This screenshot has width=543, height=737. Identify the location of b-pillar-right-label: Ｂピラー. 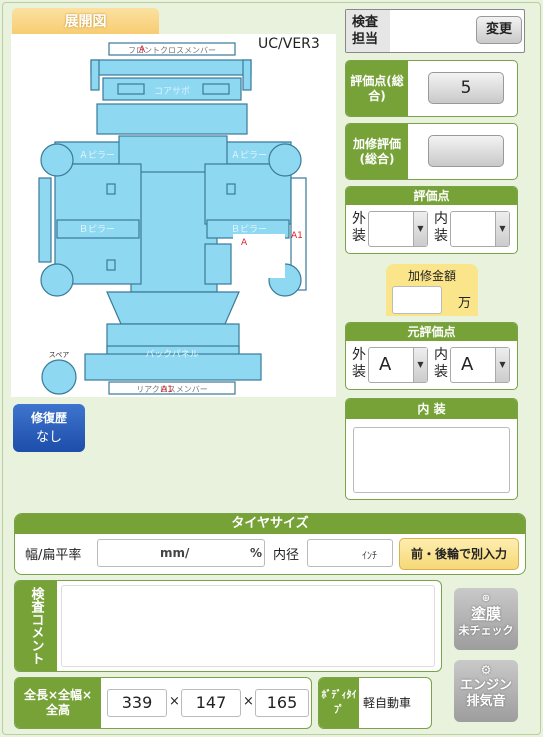
(249, 229).